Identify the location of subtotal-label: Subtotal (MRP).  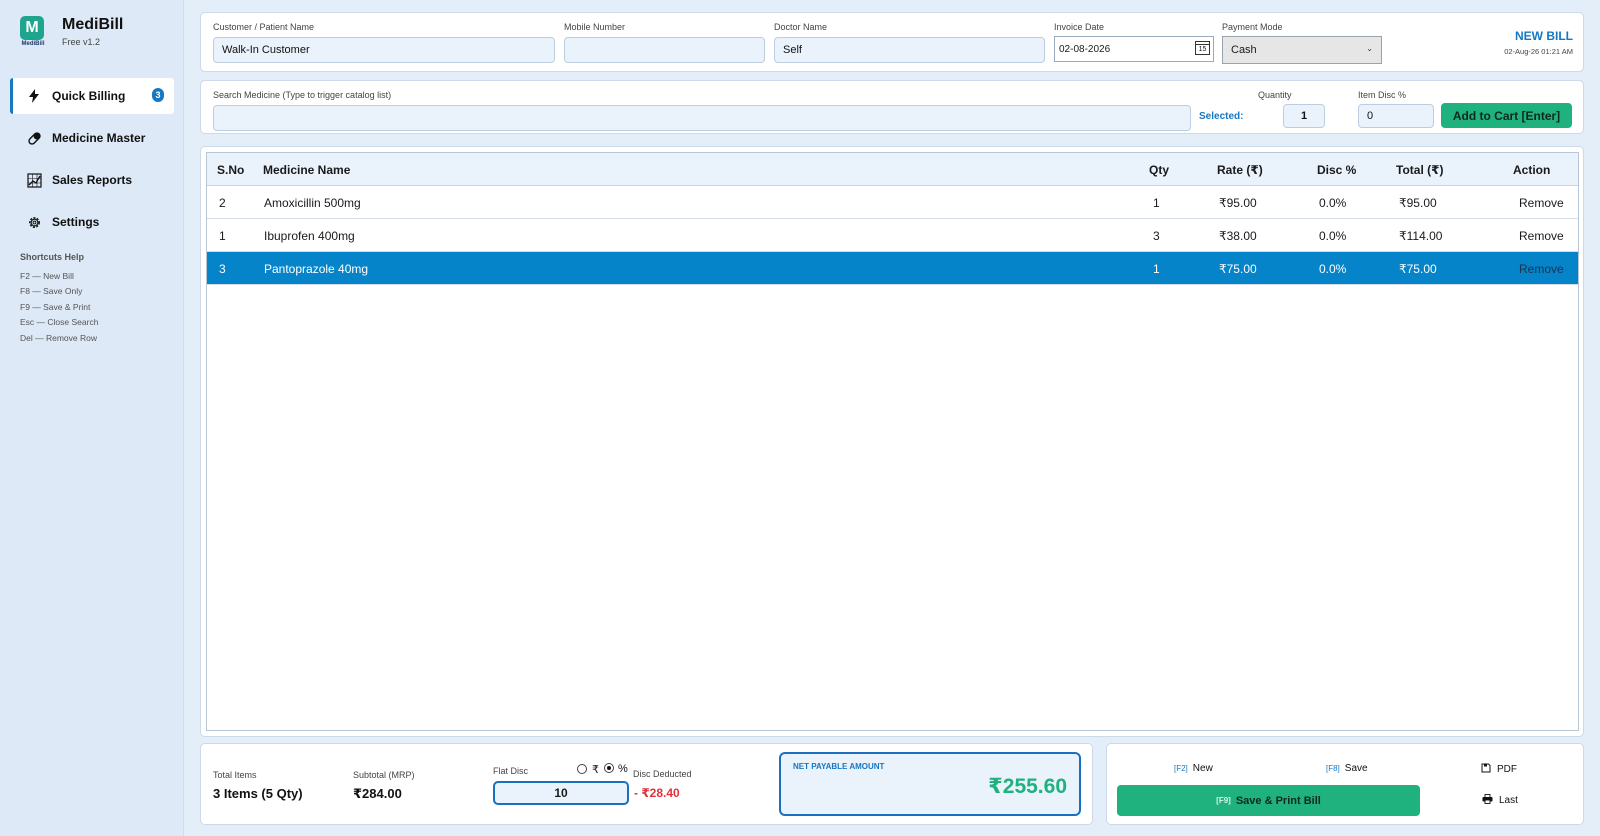
(384, 775).